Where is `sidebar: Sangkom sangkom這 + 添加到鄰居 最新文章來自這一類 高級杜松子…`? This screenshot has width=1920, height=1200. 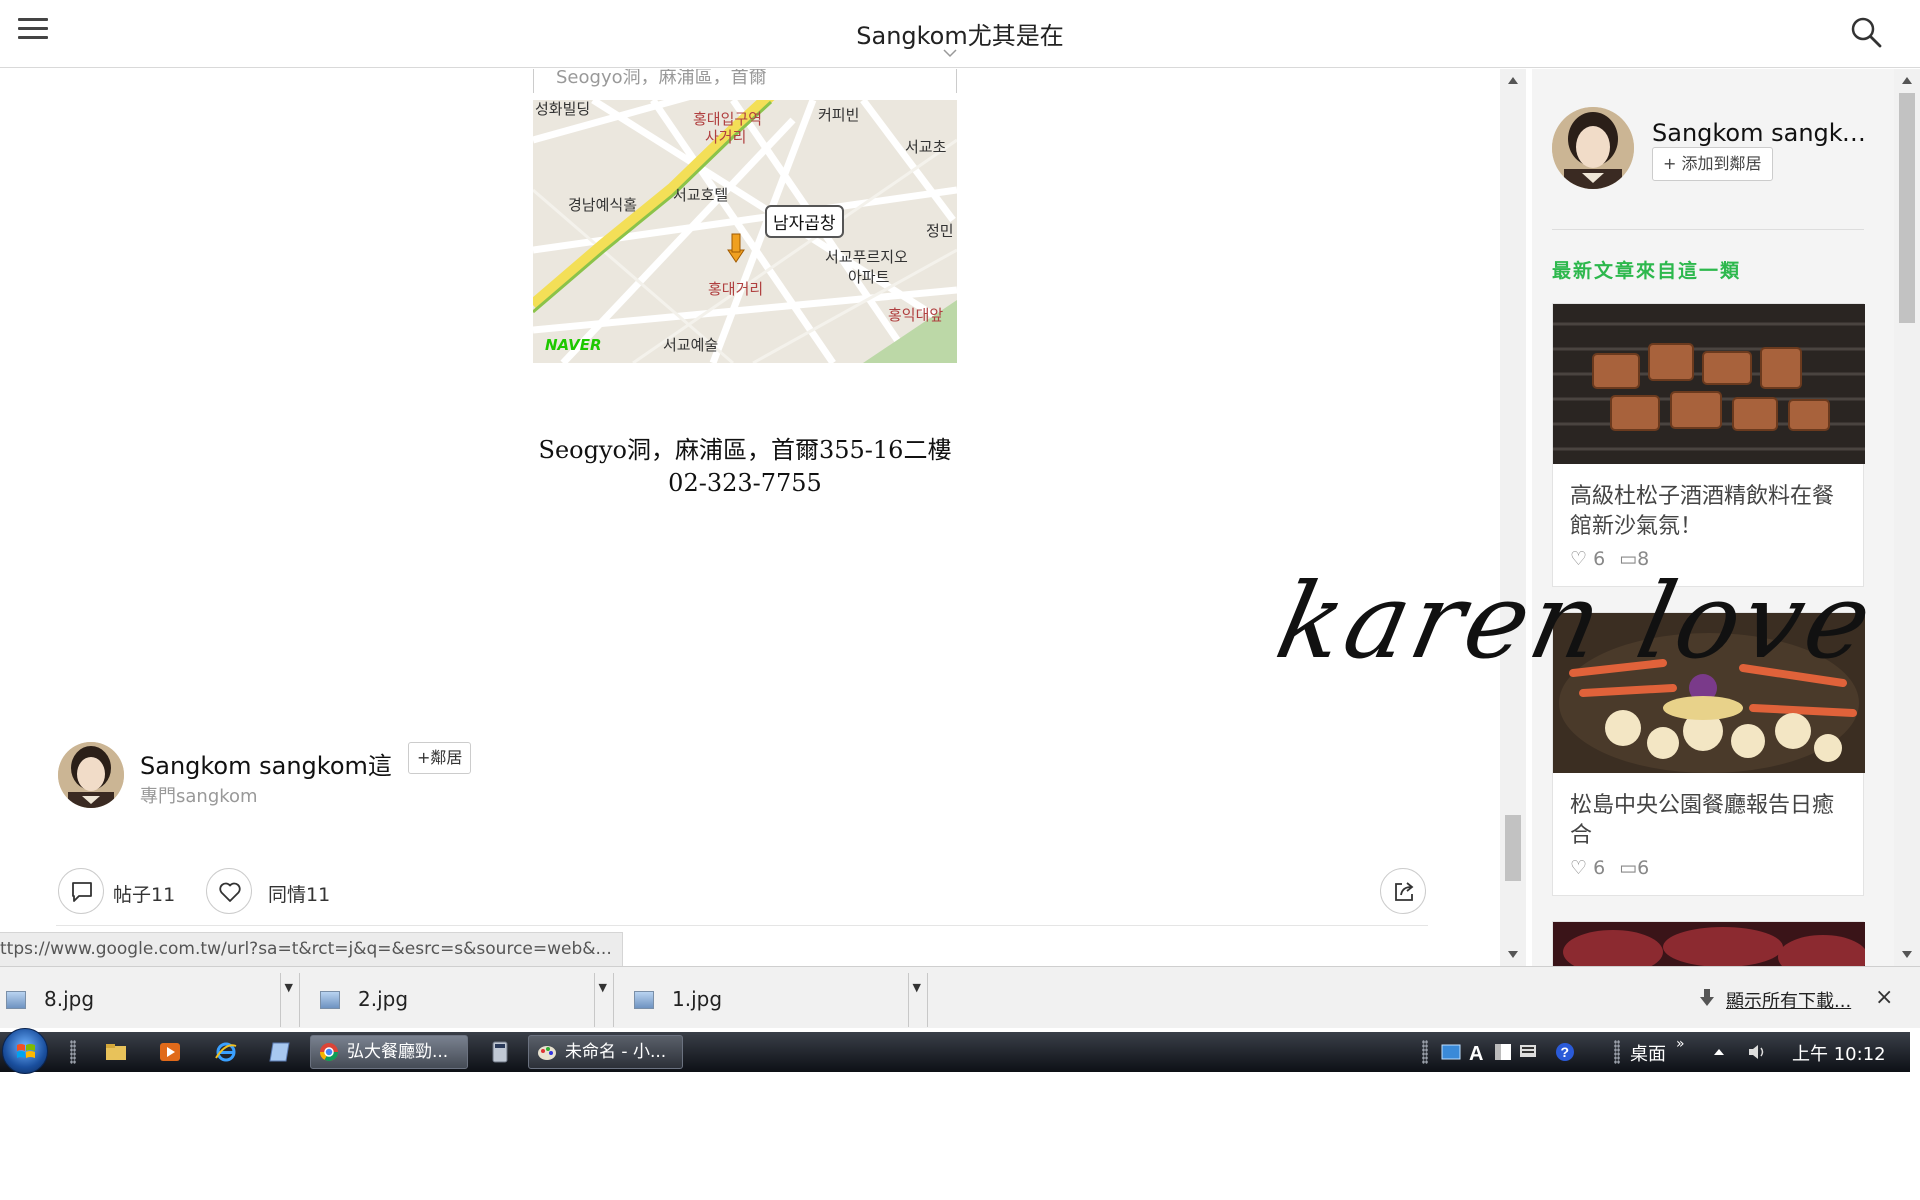 sidebar: Sangkom sangkom這 + 添加到鄰居 最新文章來自這一類 高級杜松子… is located at coordinates (1713, 517).